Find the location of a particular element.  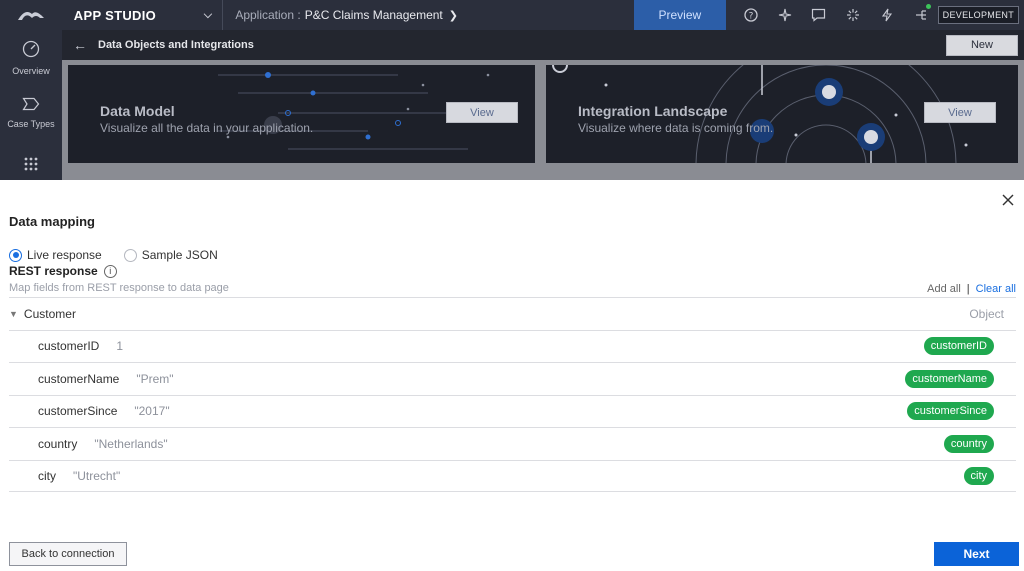

field-value: "Prem" is located at coordinates (155, 378).